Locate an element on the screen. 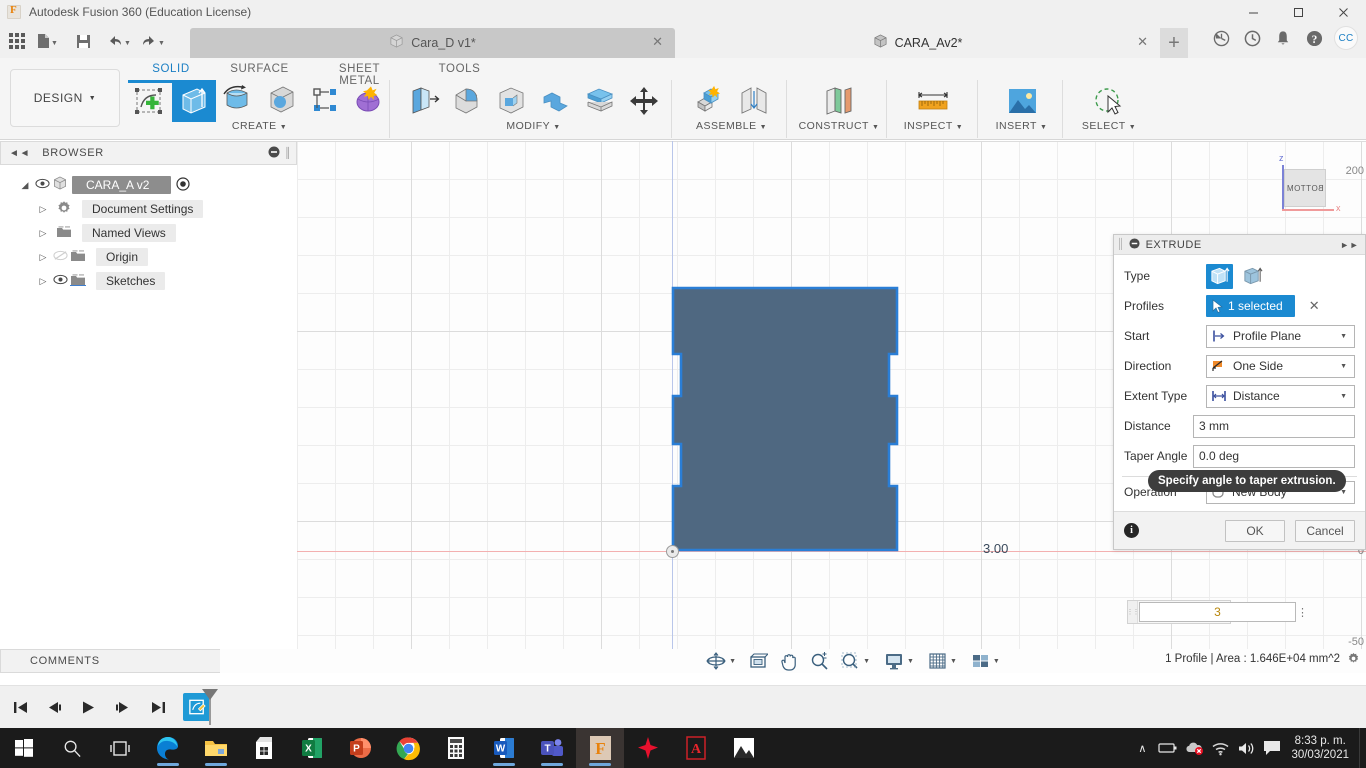  excel-icon: X is located at coordinates (312, 748).